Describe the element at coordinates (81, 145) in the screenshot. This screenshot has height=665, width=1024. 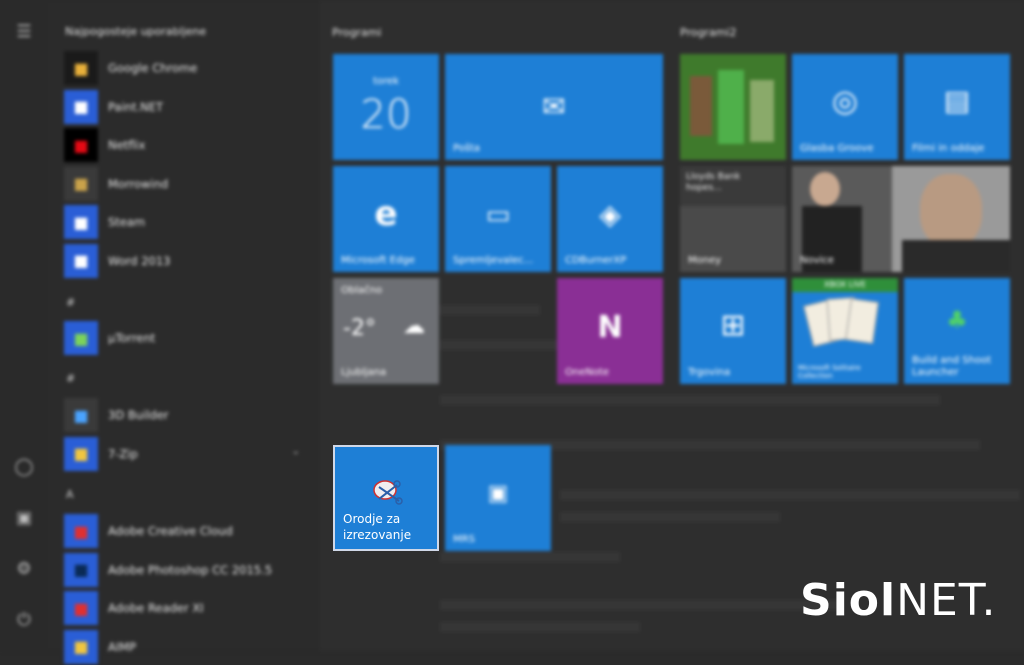
I see `netflix-icon: ■` at that location.